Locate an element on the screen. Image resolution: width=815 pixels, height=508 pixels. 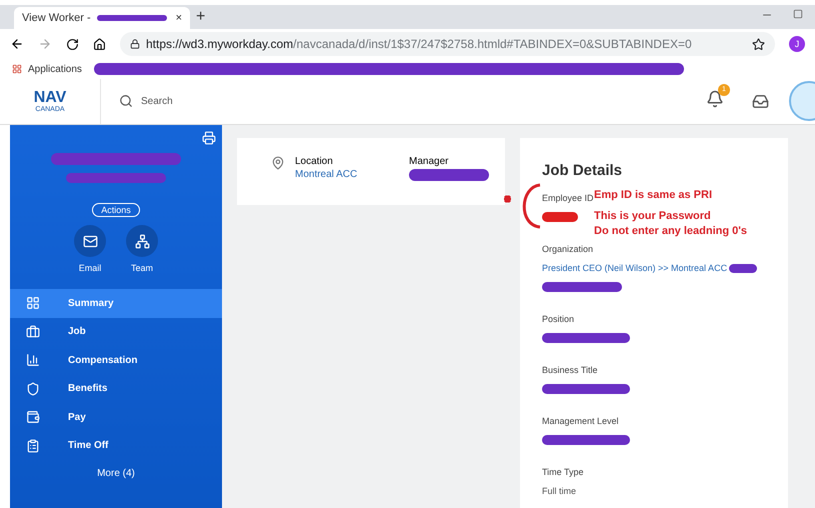
search-icon is located at coordinates (126, 101).